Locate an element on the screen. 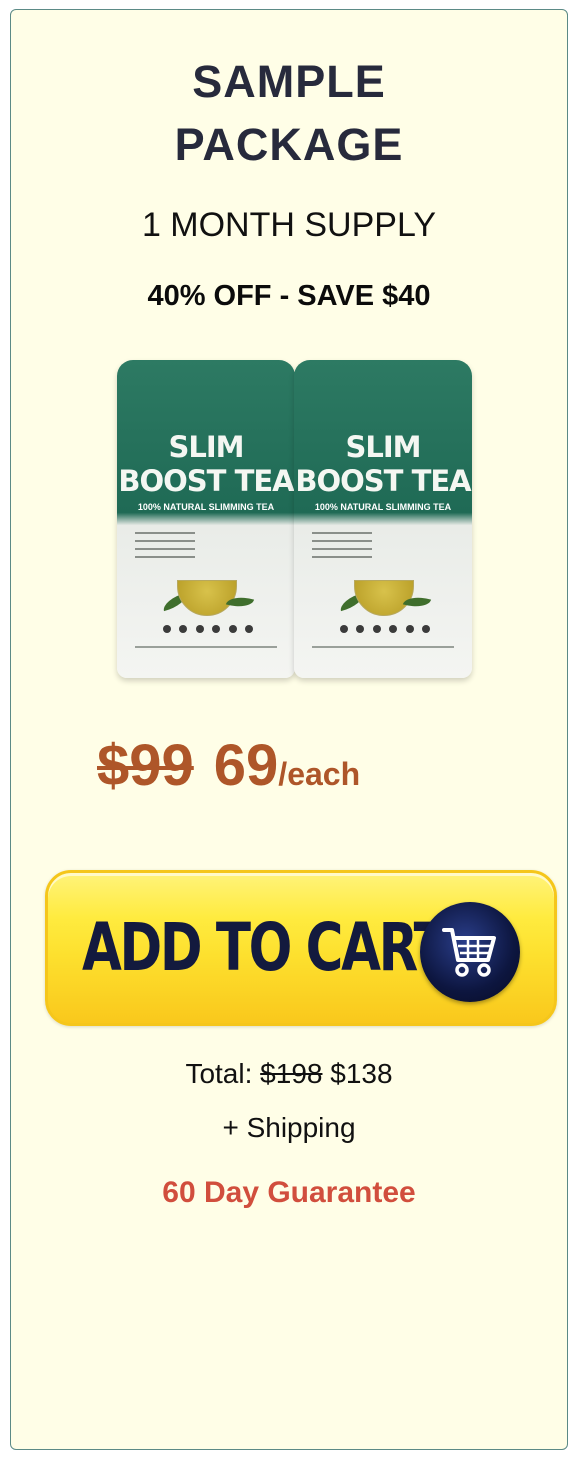 The width and height of the screenshot is (578, 1462). shipping-note: + Shipping is located at coordinates (289, 1127).